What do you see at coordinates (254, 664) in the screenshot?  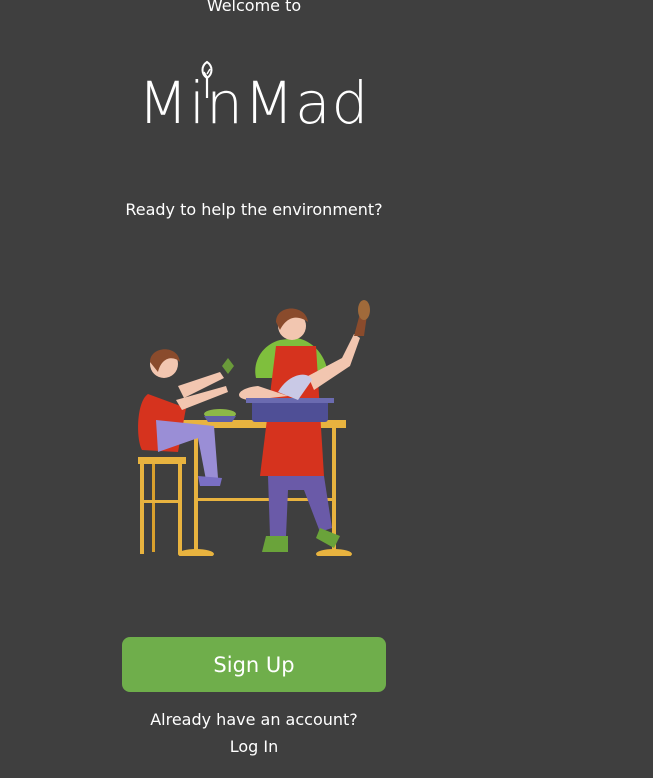 I see `sign-up-button: Sign Up` at bounding box center [254, 664].